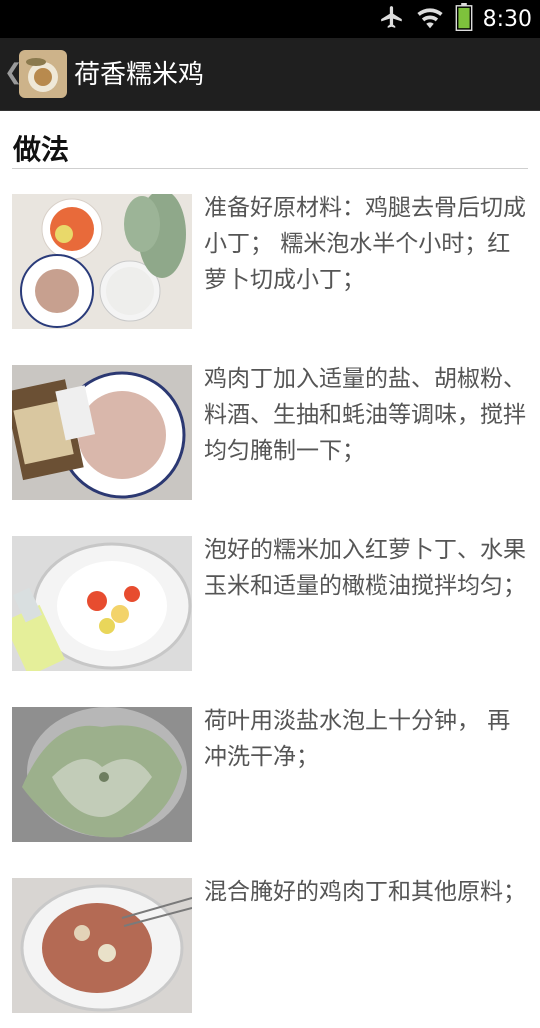  I want to click on action-bar: ❮ 荷香糯米鸡, so click(270, 74).